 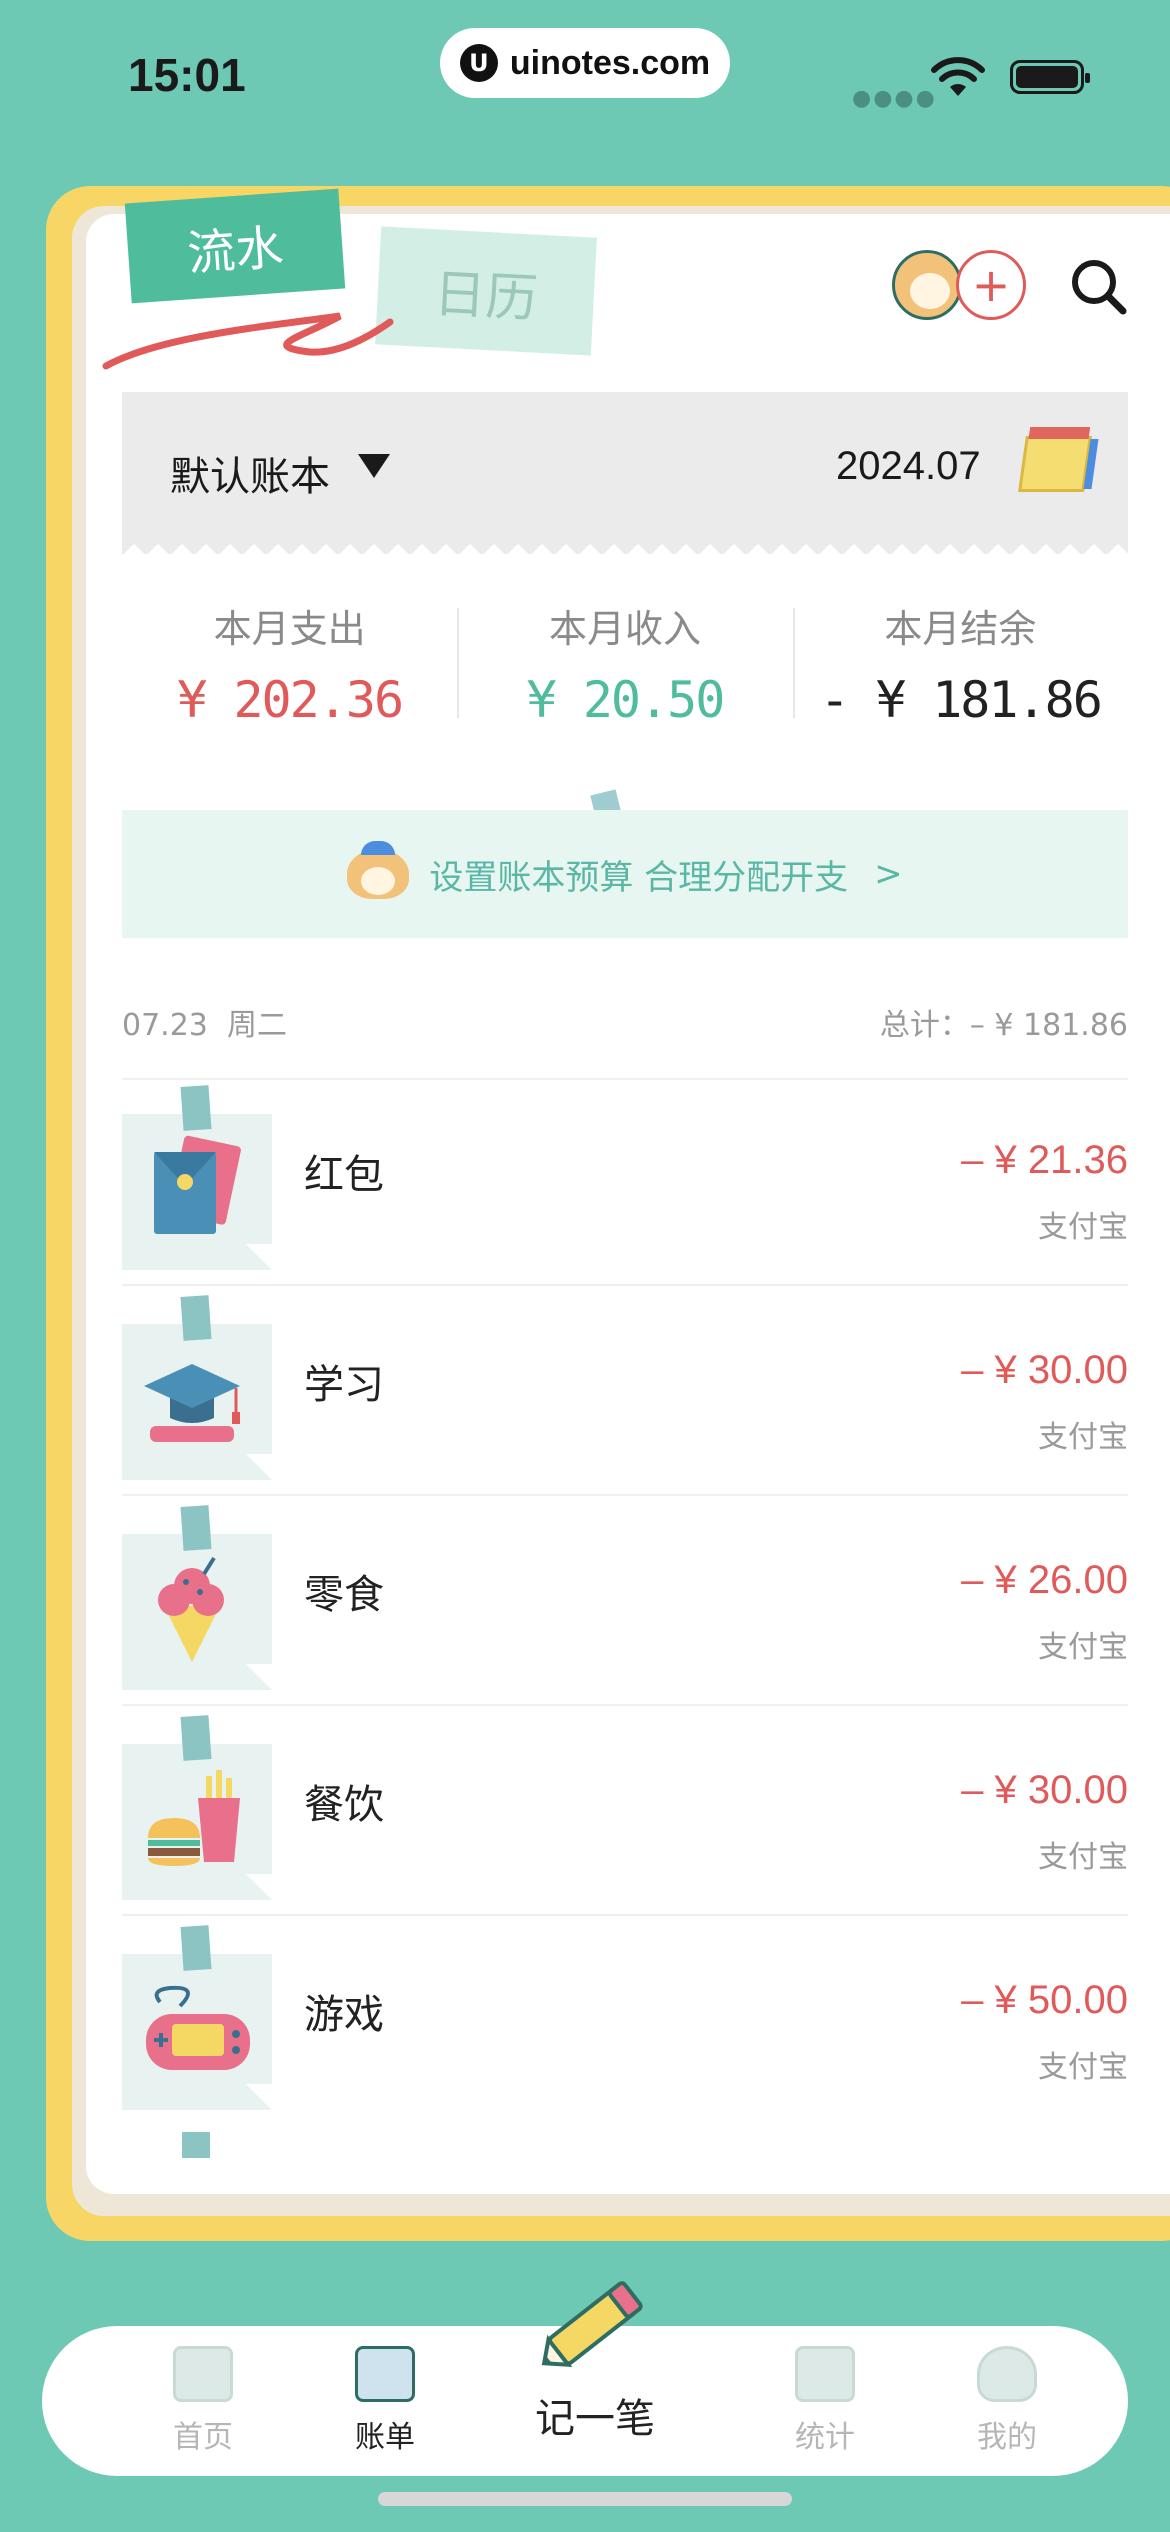 What do you see at coordinates (894, 98) in the screenshot?
I see `signal-dots-icon: ●●●●` at bounding box center [894, 98].